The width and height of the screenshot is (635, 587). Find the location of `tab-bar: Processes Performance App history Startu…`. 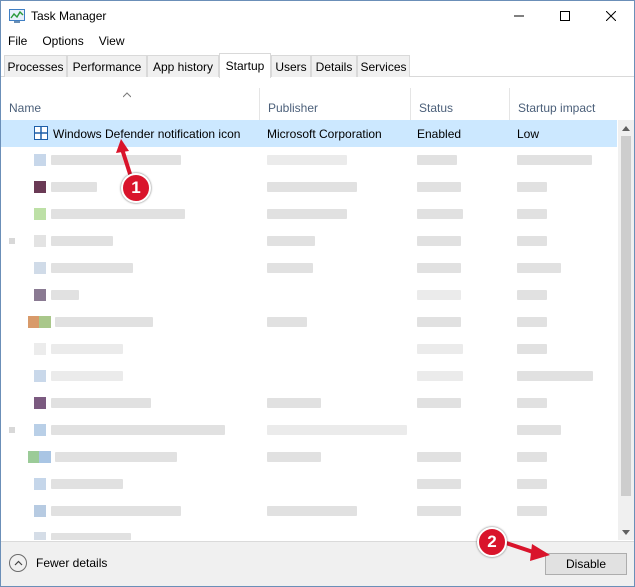

tab-bar: Processes Performance App history Startu… is located at coordinates (317, 65).